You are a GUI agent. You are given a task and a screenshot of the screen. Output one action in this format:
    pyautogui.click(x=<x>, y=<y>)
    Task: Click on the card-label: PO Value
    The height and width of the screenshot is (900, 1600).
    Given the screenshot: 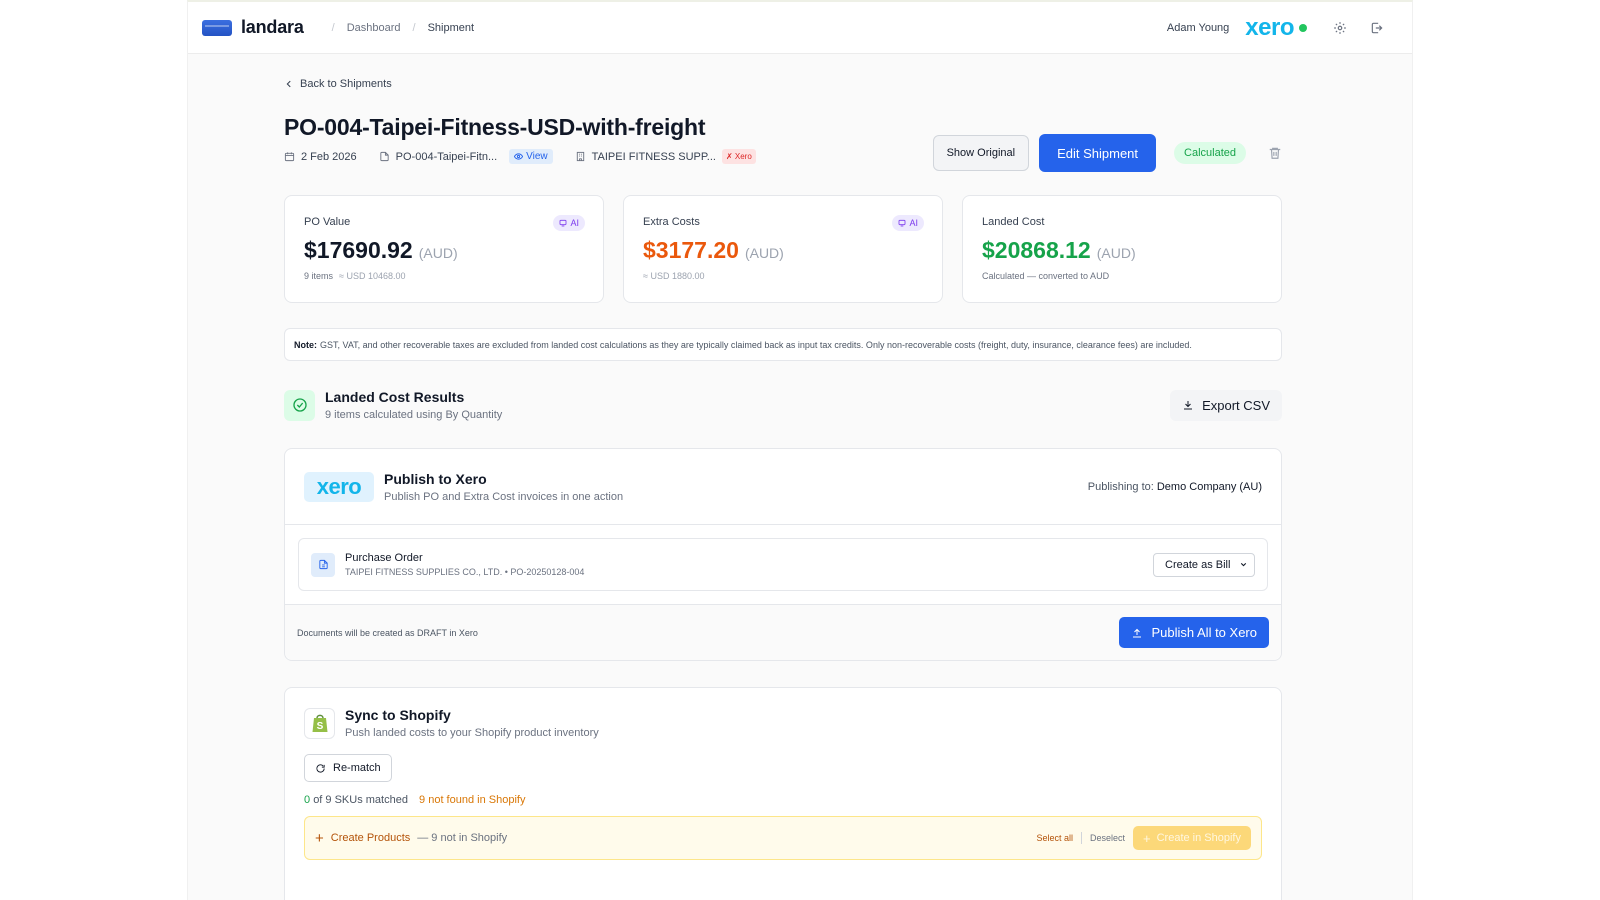 What is the action you would take?
    pyautogui.click(x=327, y=222)
    